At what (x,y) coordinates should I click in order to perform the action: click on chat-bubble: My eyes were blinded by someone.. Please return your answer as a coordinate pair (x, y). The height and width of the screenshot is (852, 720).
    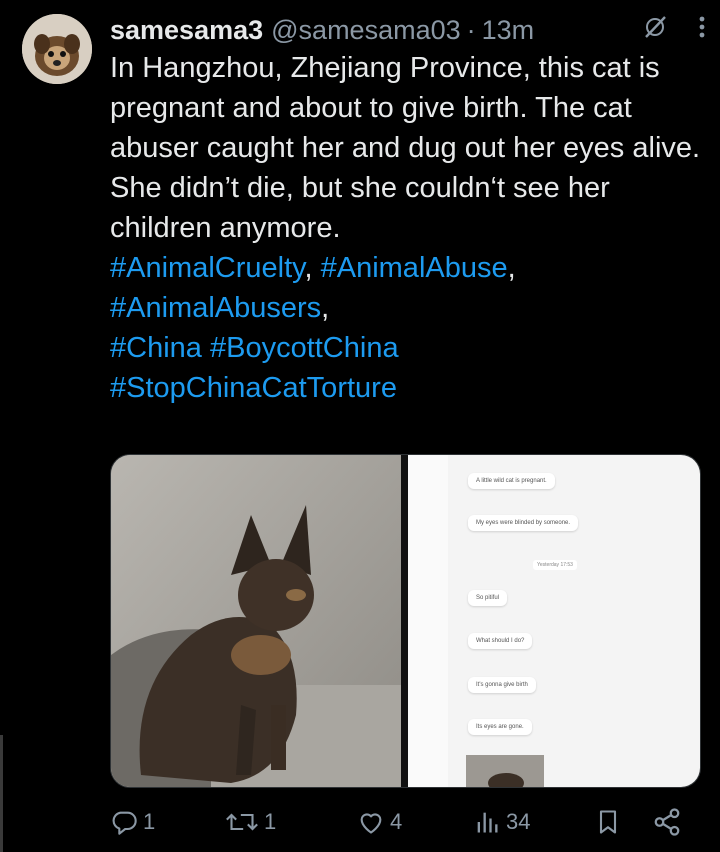
    Looking at the image, I should click on (523, 523).